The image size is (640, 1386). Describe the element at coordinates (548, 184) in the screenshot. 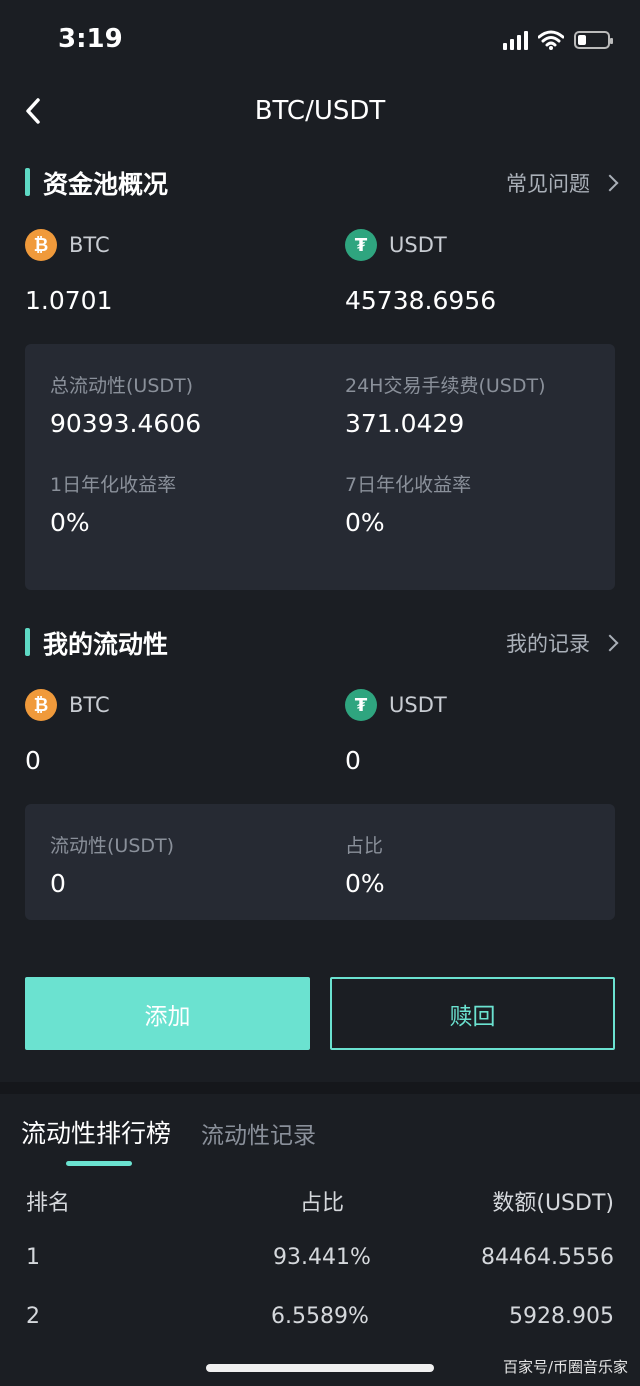

I see `faq-link-label: 常见问题` at that location.